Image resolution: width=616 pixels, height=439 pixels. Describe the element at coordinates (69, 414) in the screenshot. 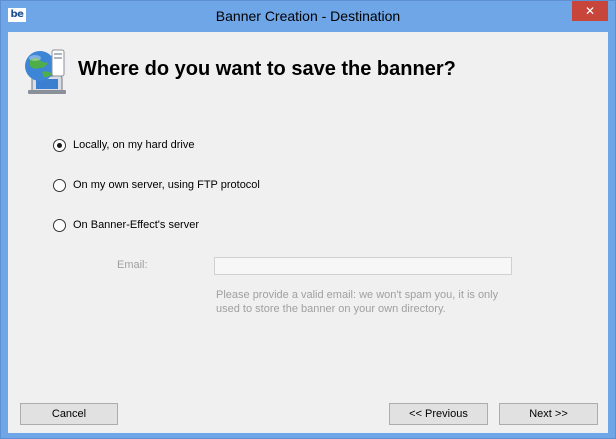

I see `cancel-button: Cancel` at that location.